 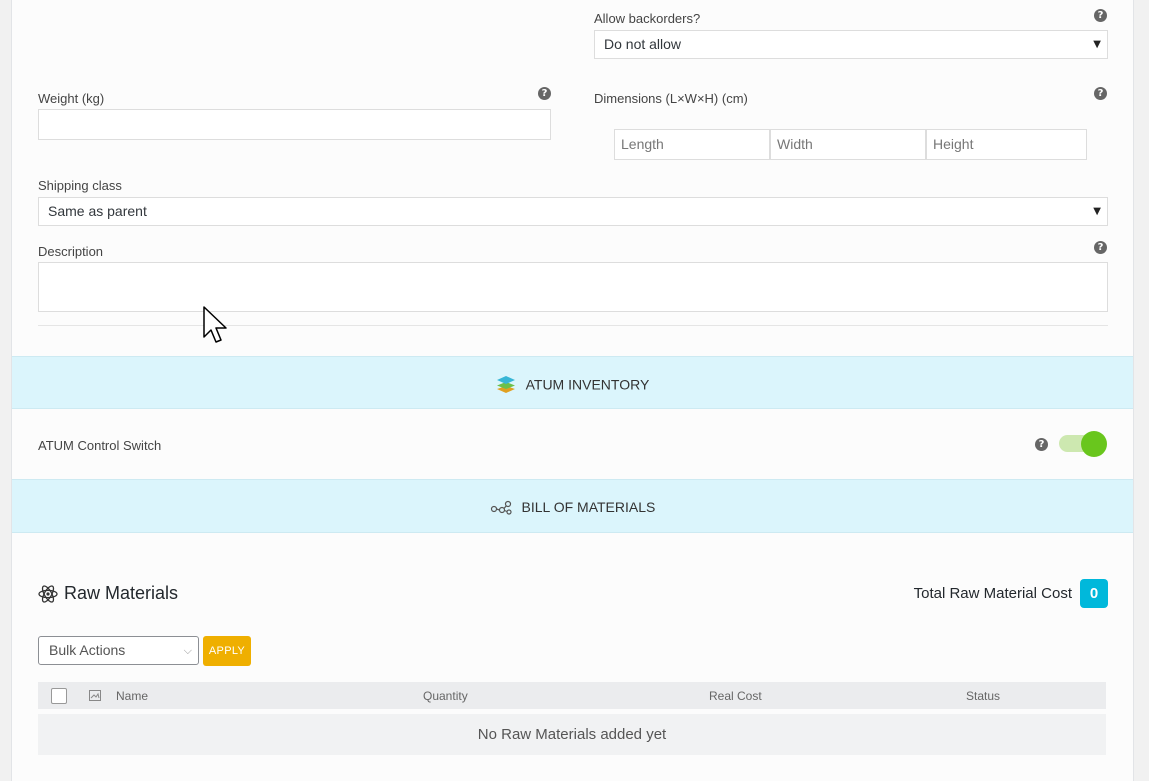 I want to click on atum-control-toggle, so click(x=1083, y=444).